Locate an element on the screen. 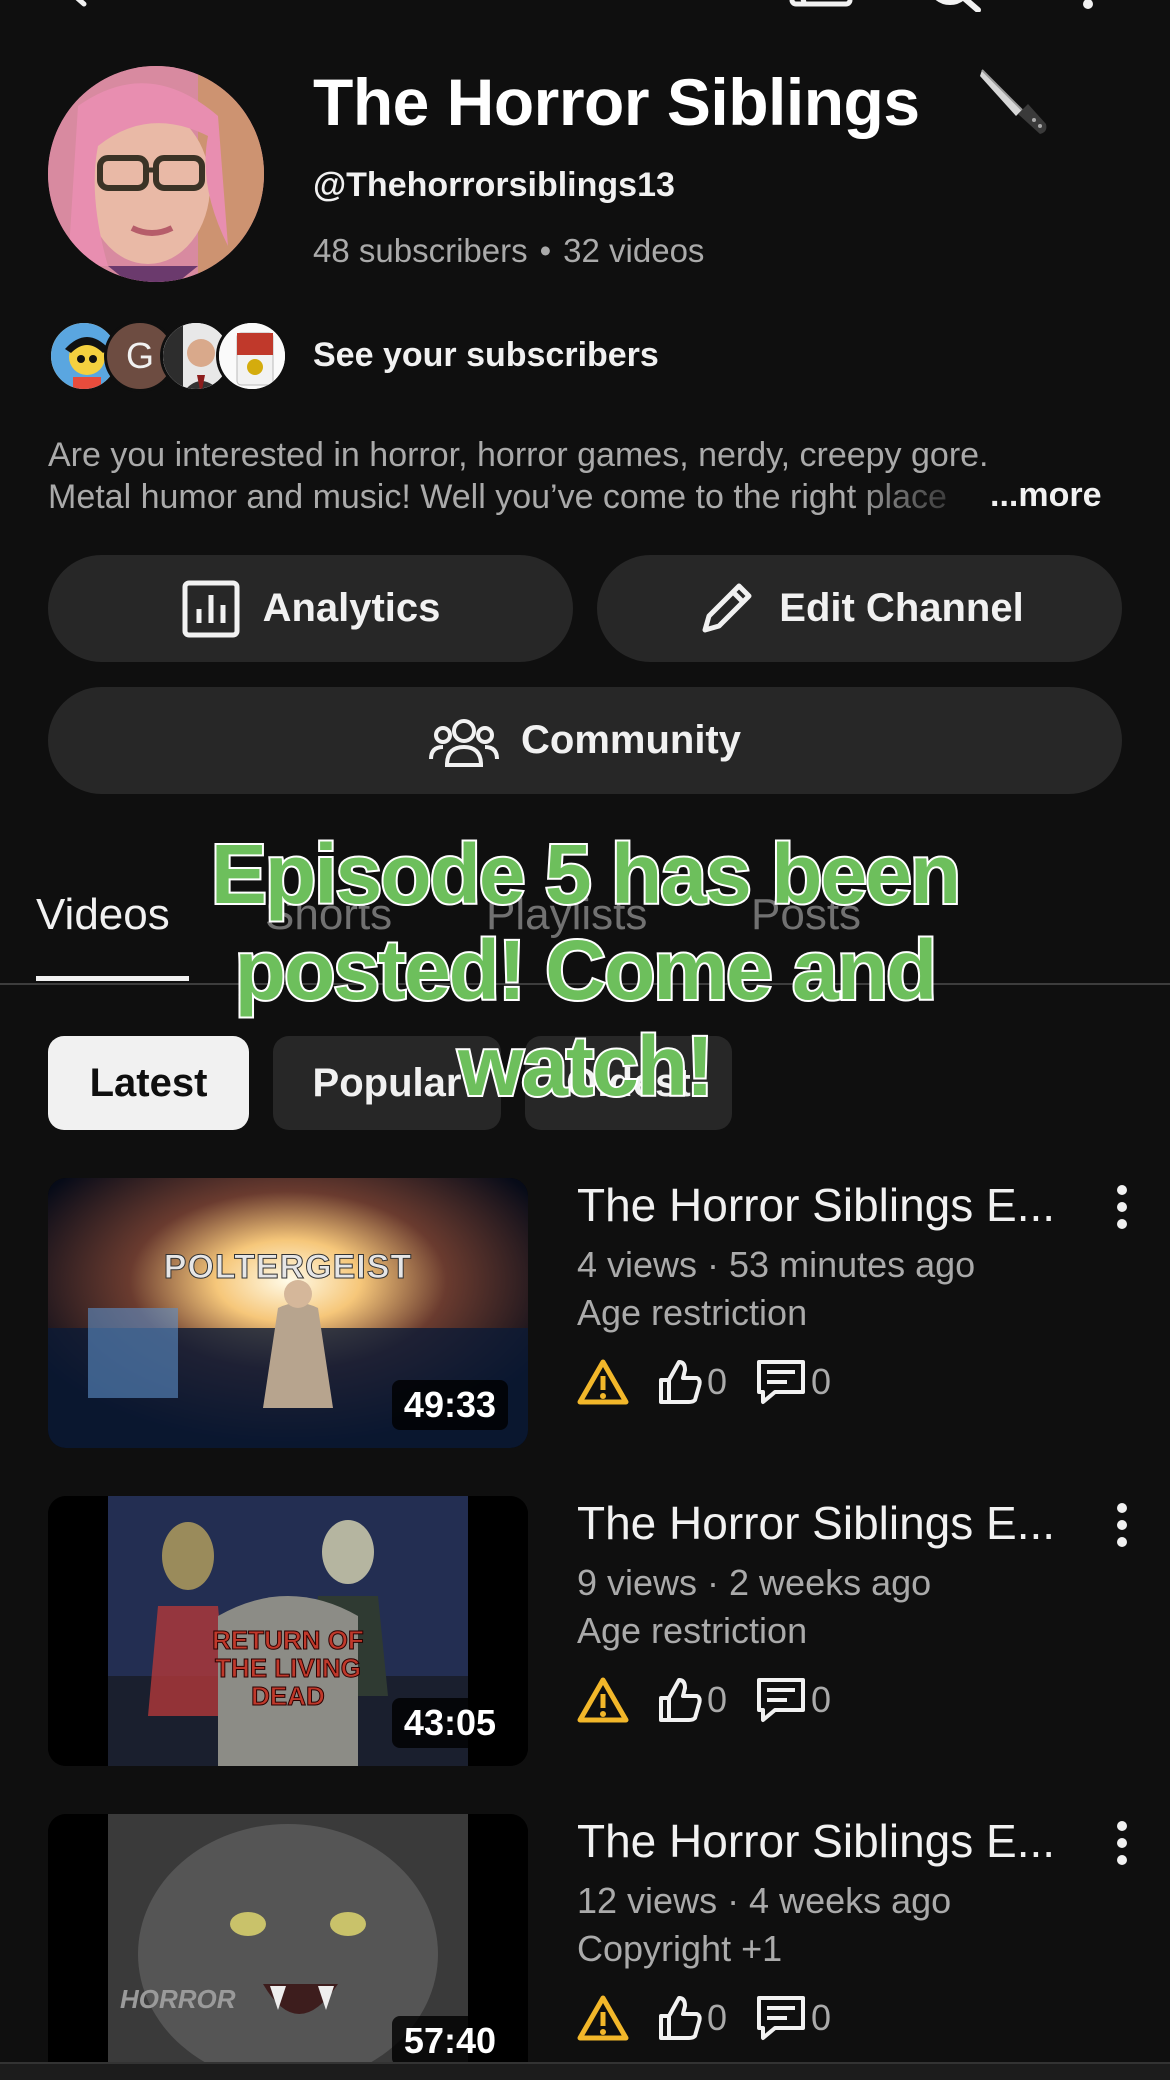  top-app-bar is located at coordinates (585, 8).